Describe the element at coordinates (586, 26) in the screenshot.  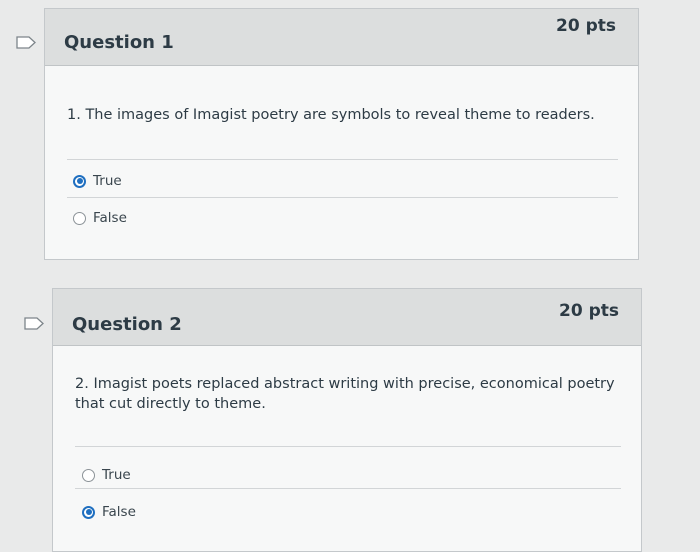
I see `question-1-points: 20 pts` at that location.